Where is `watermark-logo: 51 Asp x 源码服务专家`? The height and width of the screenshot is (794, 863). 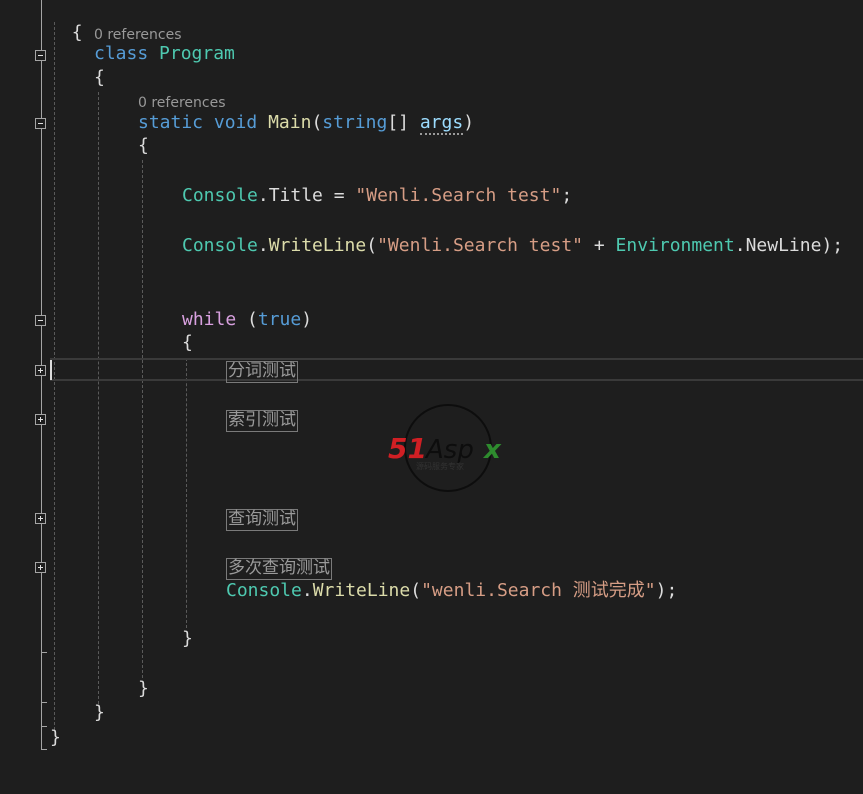 watermark-logo: 51 Asp x 源码服务专家 is located at coordinates (445, 448).